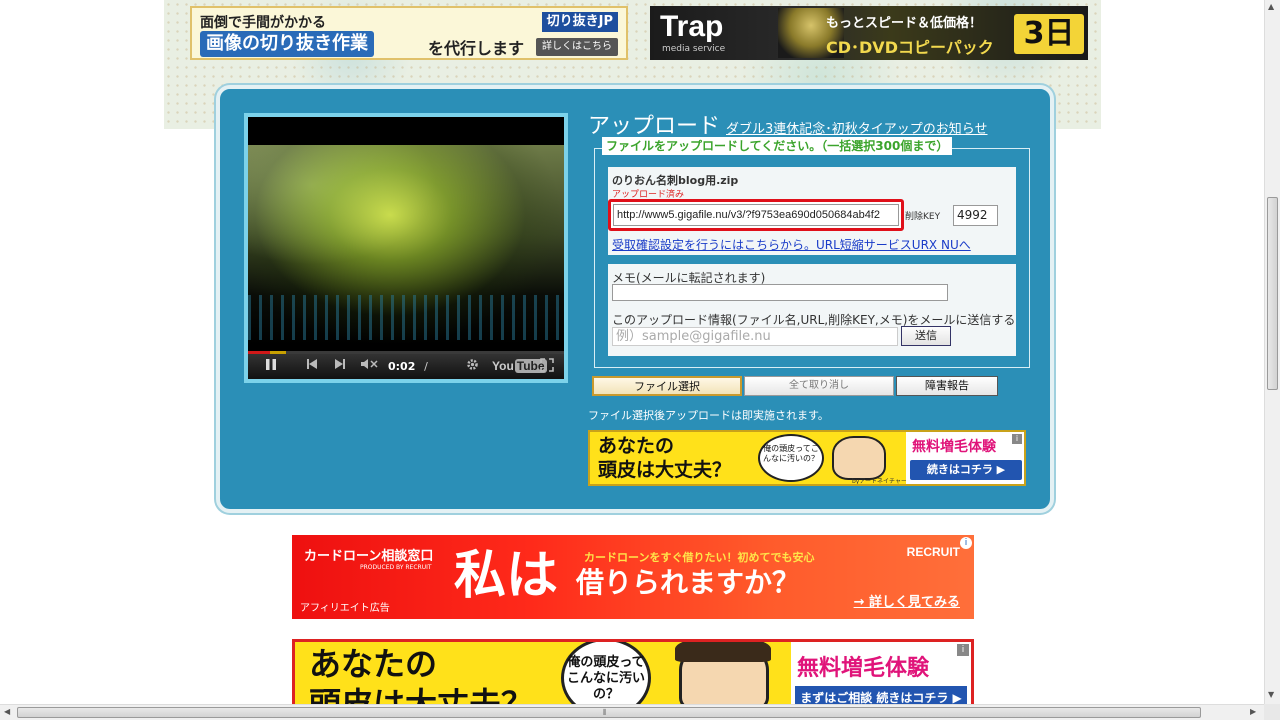 The image size is (1280, 720). Describe the element at coordinates (791, 458) in the screenshot. I see `ad-small-speech-bubble: 俺の頭皮ってこんなに汚いの？` at that location.